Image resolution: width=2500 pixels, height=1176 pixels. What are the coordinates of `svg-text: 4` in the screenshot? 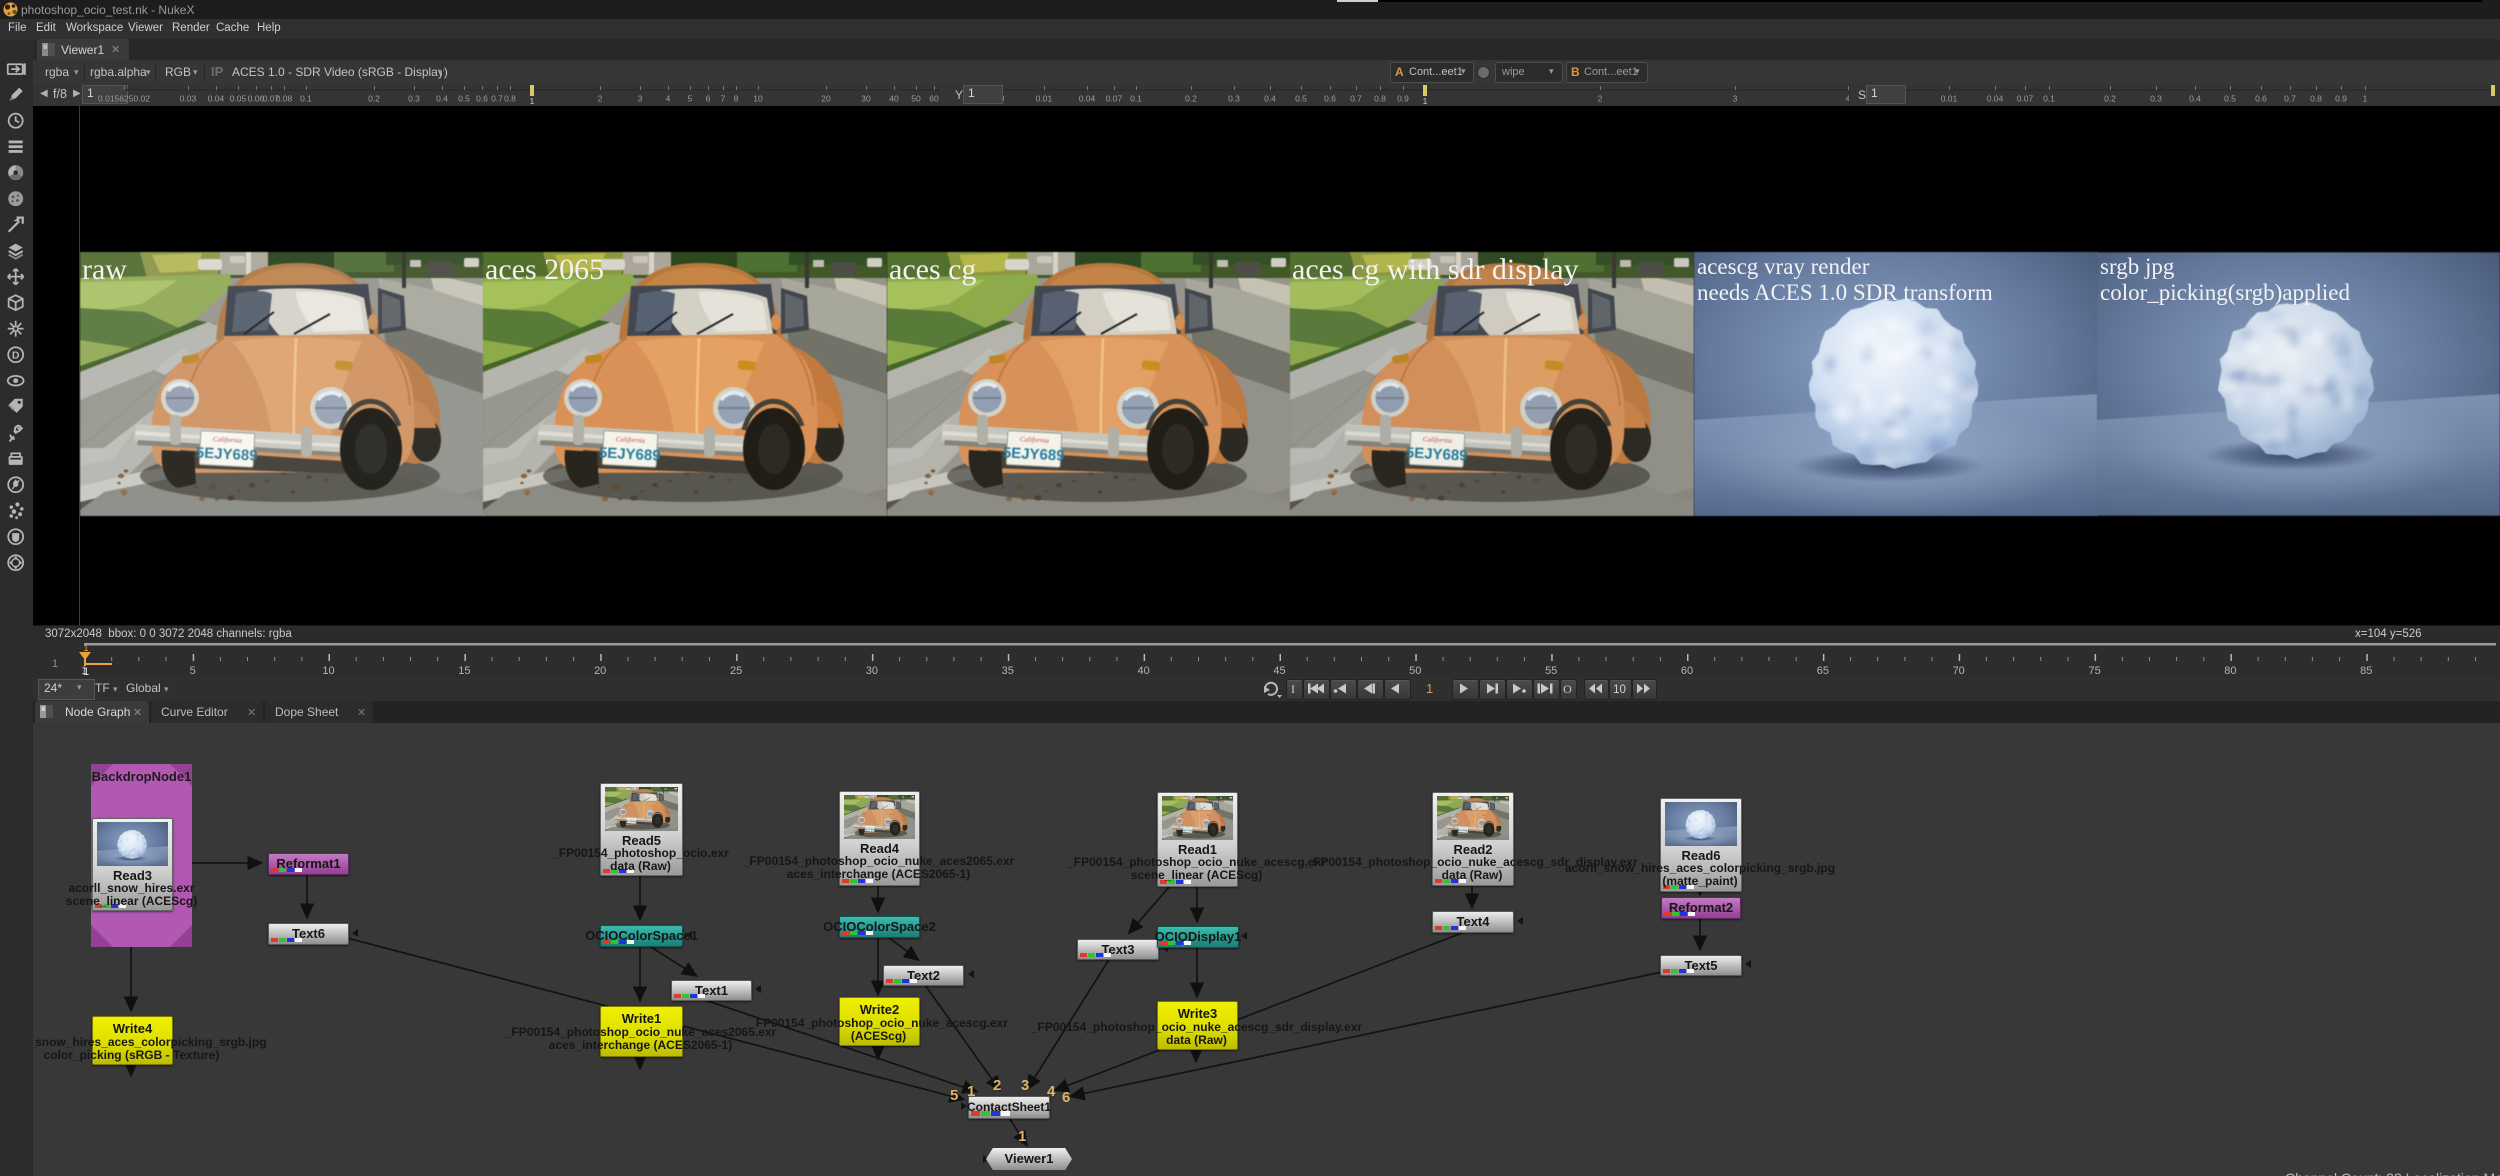 It's located at (668, 99).